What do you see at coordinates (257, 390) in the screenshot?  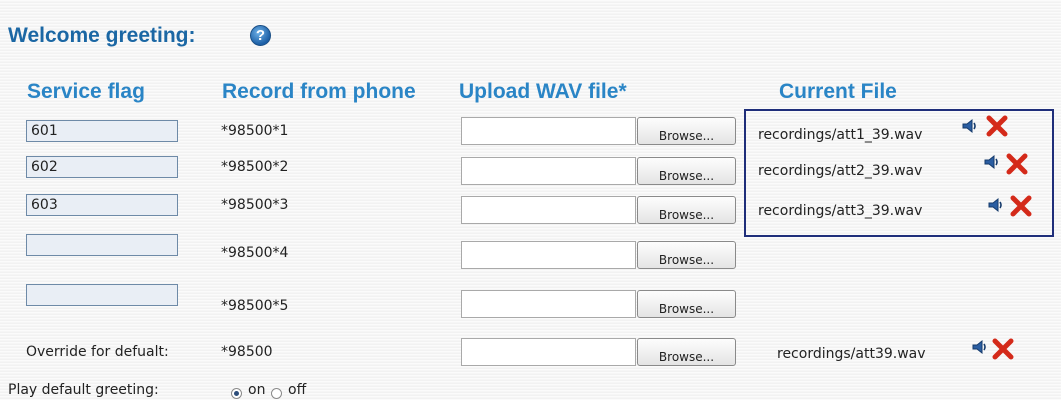 I see `radio-on-label: on` at bounding box center [257, 390].